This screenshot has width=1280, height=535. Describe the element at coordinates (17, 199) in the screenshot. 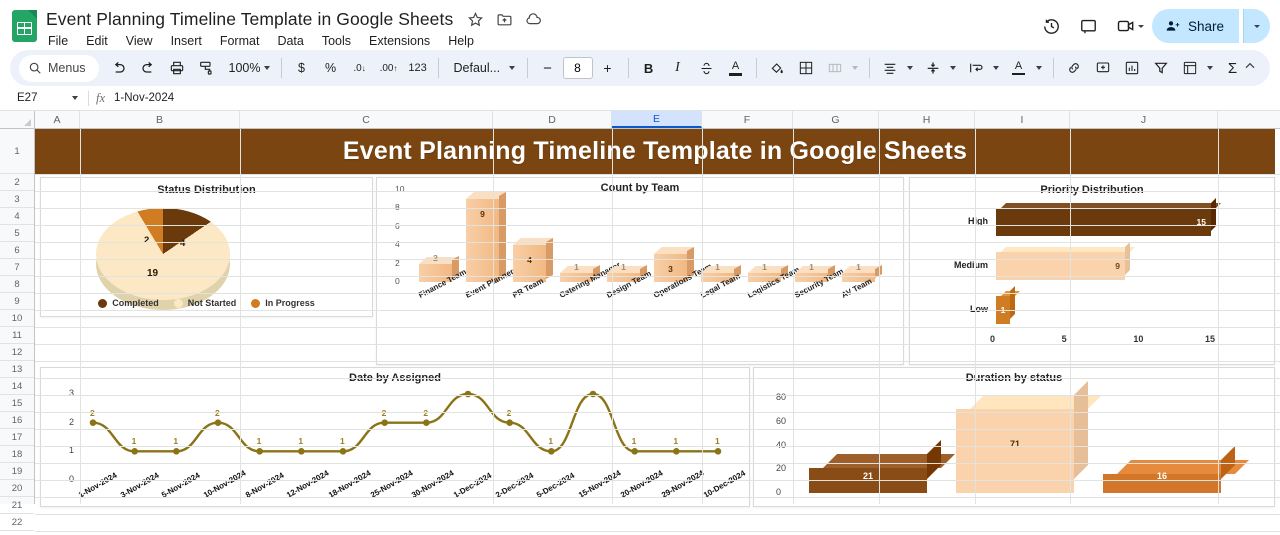

I see `row-header-3: 3` at that location.